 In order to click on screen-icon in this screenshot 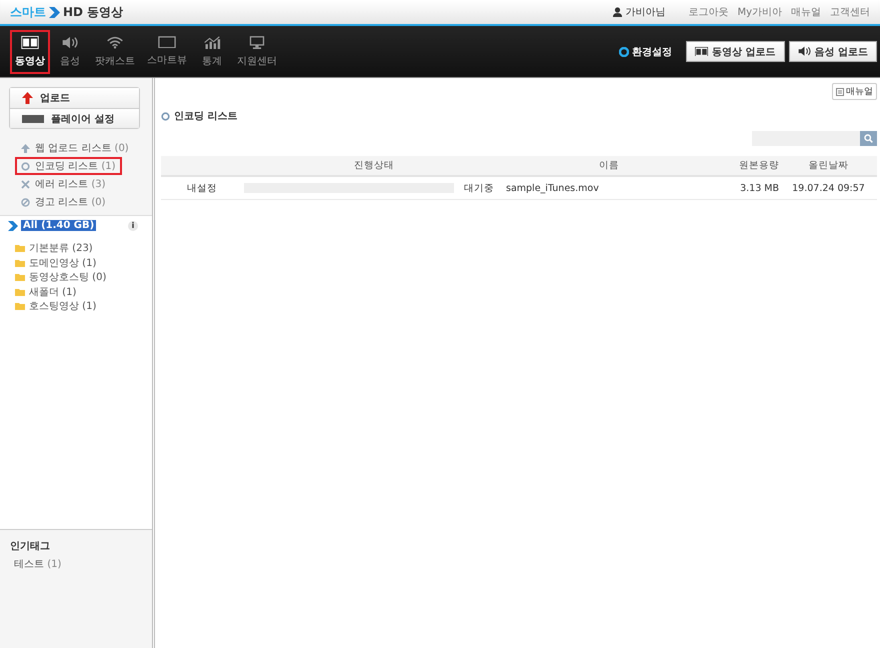, I will do `click(167, 42)`.